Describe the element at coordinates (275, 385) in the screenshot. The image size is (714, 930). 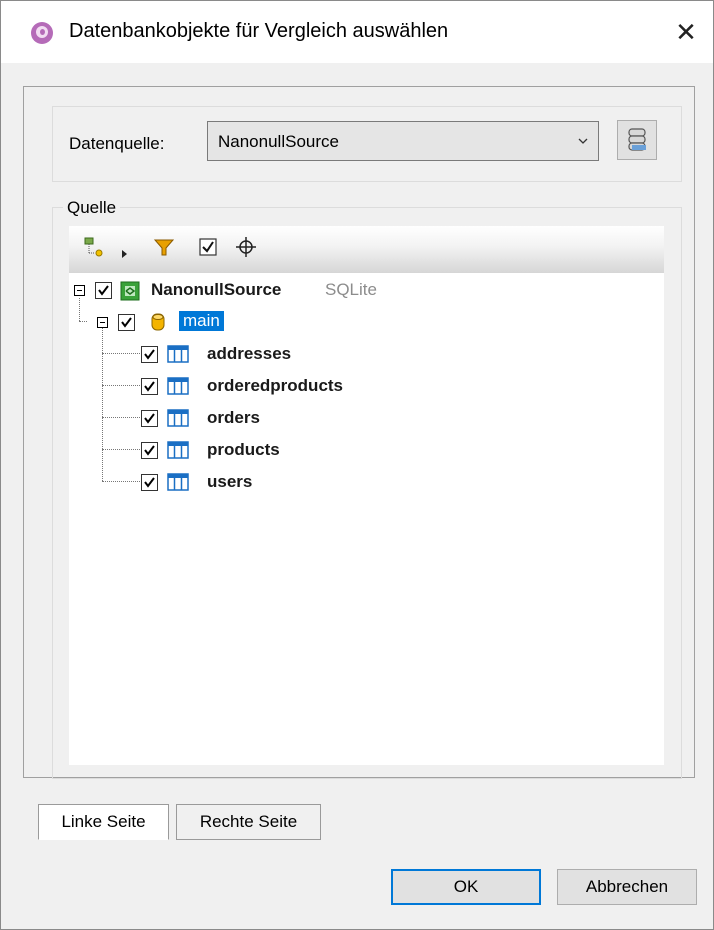
I see `table-label: orderedproducts` at that location.